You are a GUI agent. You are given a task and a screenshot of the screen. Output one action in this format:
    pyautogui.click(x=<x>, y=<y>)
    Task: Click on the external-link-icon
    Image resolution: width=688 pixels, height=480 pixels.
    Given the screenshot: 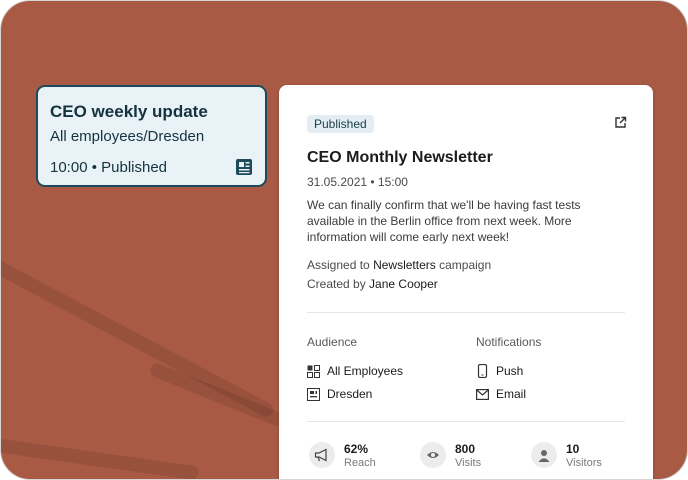 What is the action you would take?
    pyautogui.click(x=620, y=122)
    